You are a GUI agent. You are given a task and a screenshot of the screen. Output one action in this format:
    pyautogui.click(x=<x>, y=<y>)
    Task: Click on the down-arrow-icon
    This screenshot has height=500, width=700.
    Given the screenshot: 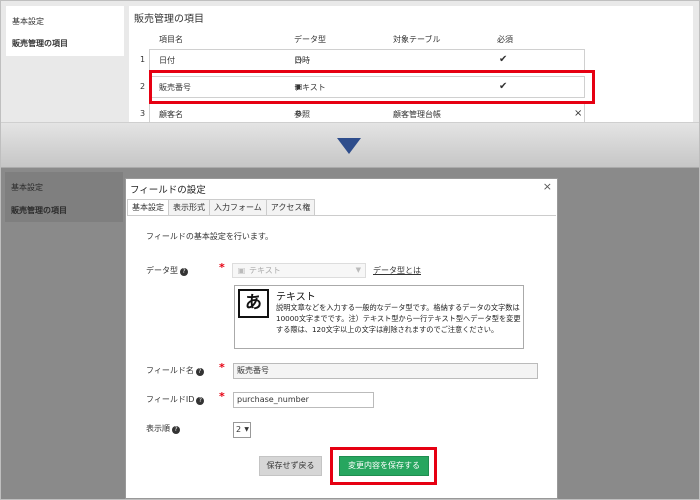 What is the action you would take?
    pyautogui.click(x=349, y=146)
    